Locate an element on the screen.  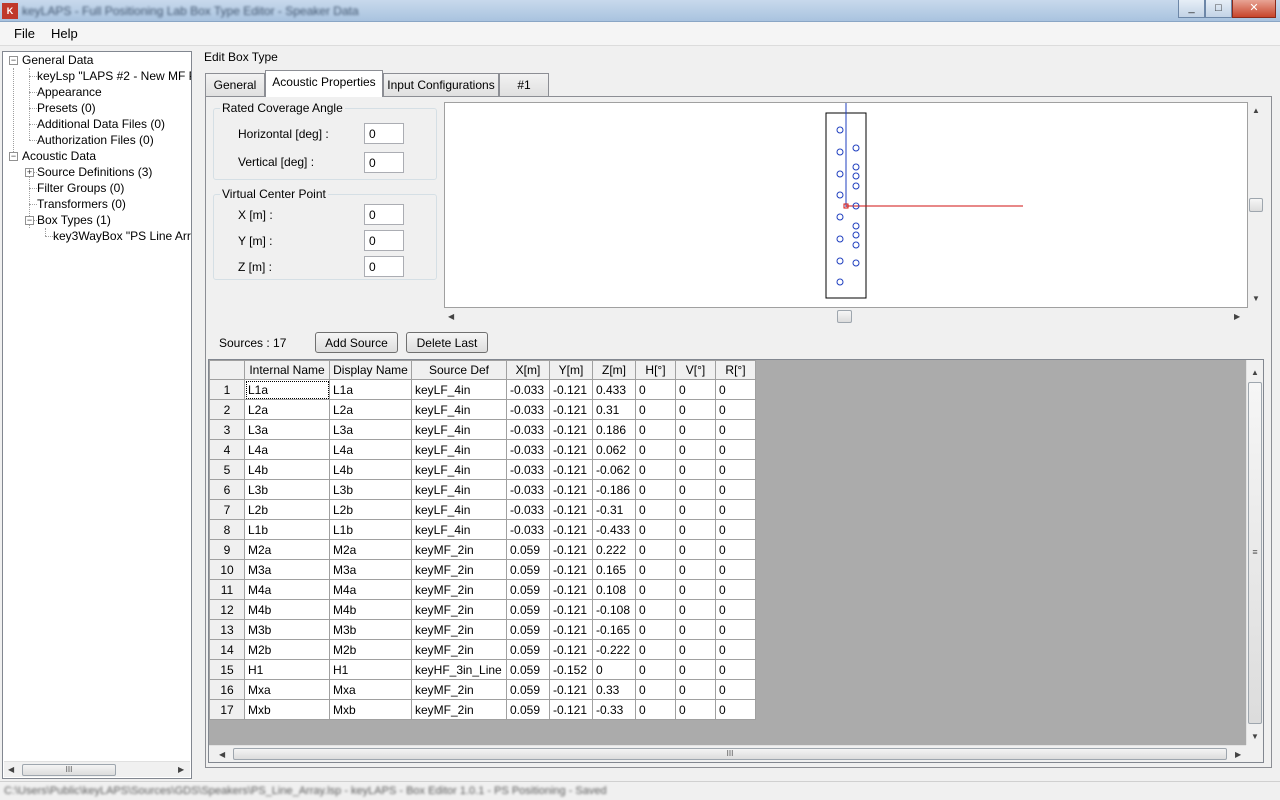
grid-cell: H1 is located at coordinates (287, 669).